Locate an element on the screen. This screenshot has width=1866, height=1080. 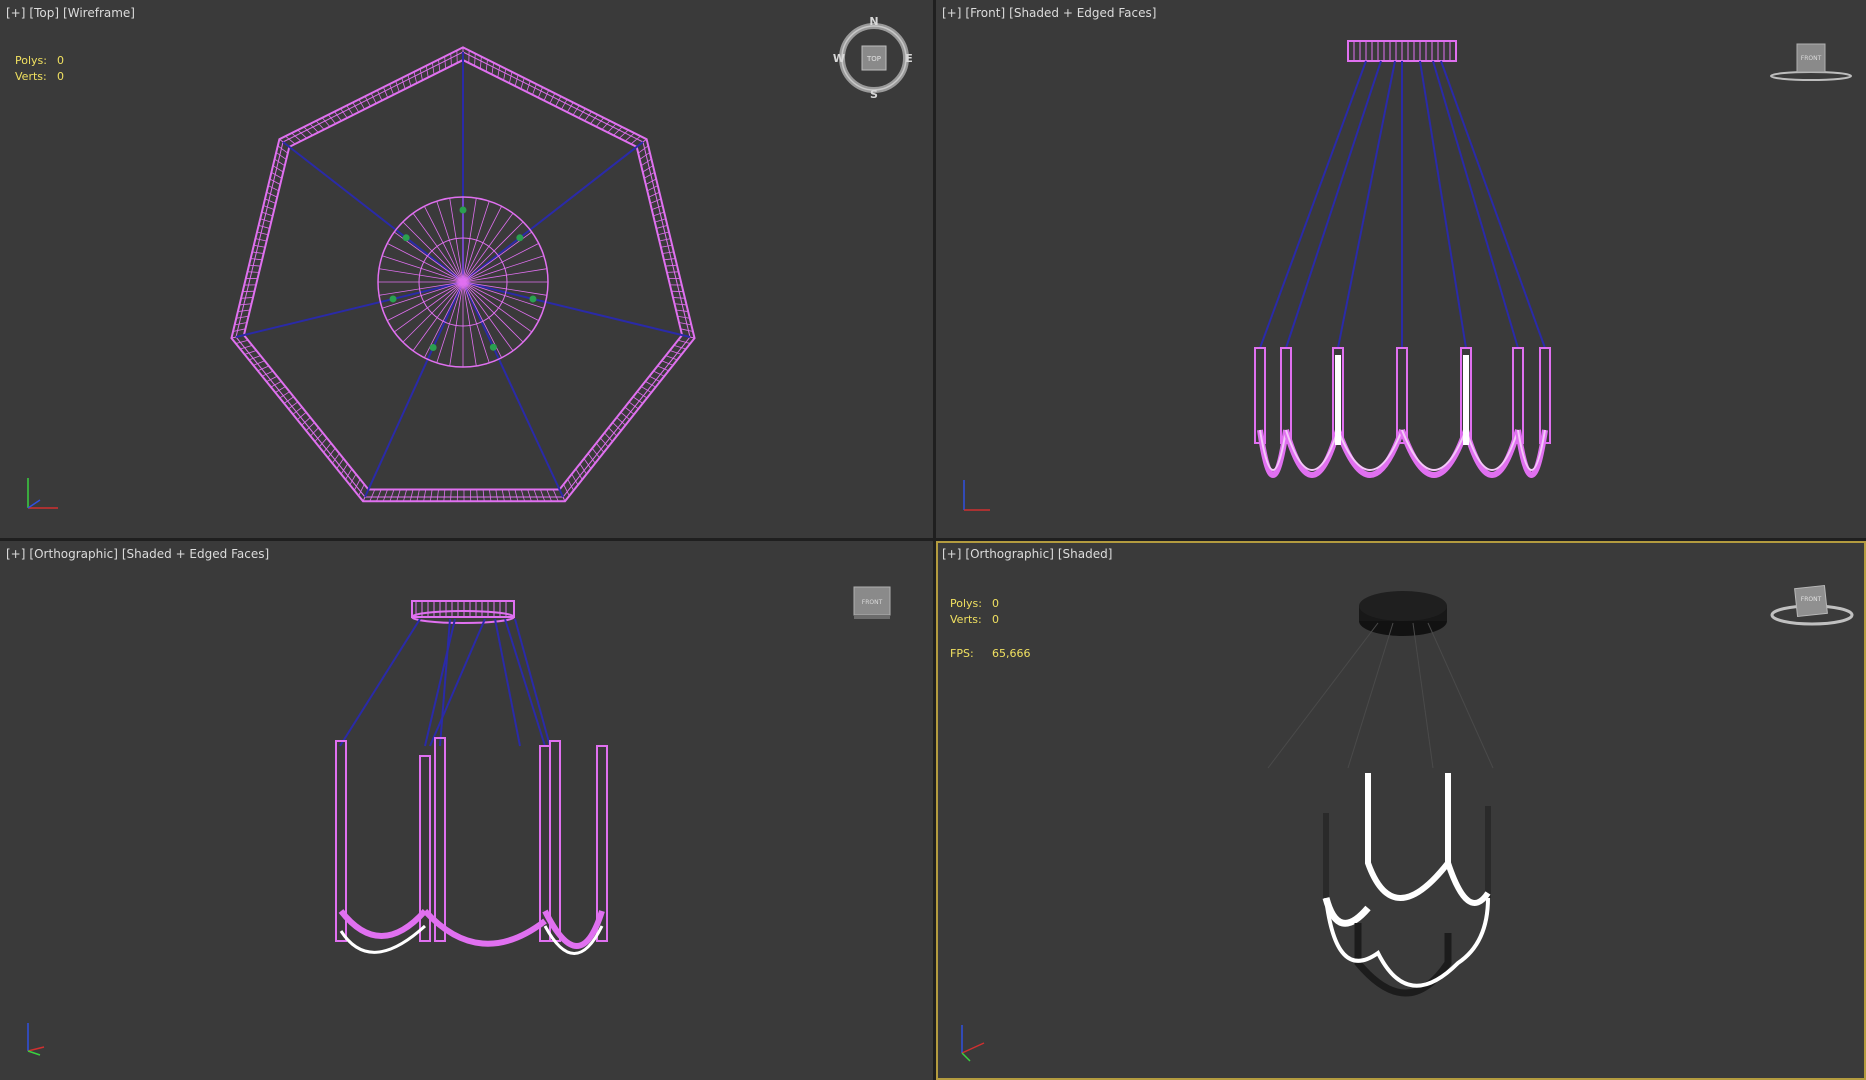
viewport-label-ortho-shaded: [+] [Orthographic] [Shaded] is located at coordinates (1029, 554).